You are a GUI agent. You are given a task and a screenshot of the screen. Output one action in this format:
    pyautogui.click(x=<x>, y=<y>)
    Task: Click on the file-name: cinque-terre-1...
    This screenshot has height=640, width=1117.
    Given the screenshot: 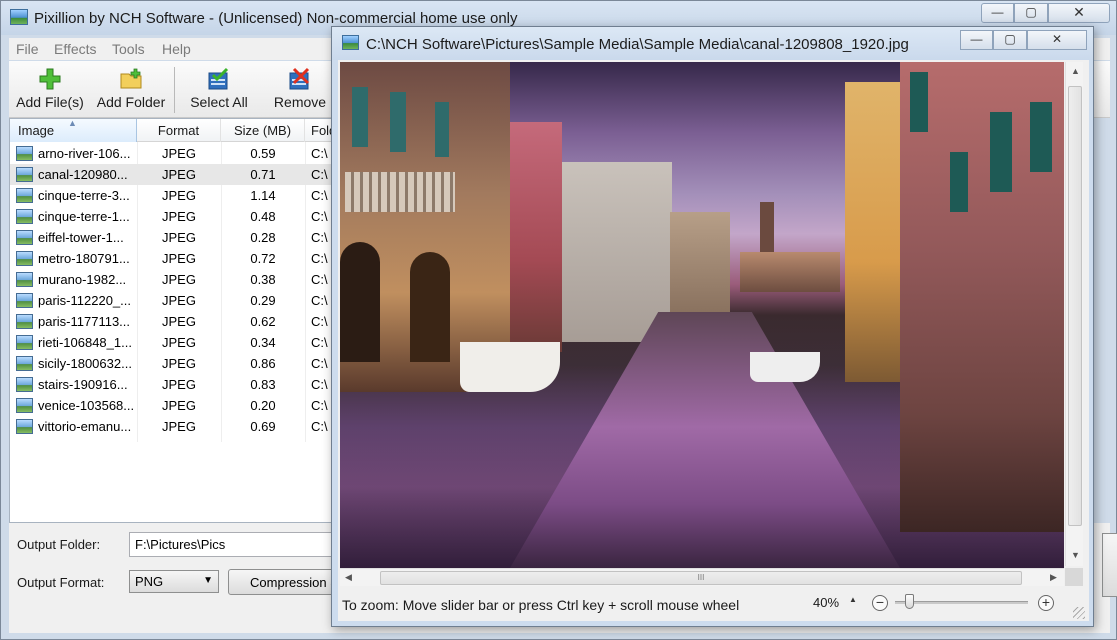 What is the action you would take?
    pyautogui.click(x=84, y=216)
    